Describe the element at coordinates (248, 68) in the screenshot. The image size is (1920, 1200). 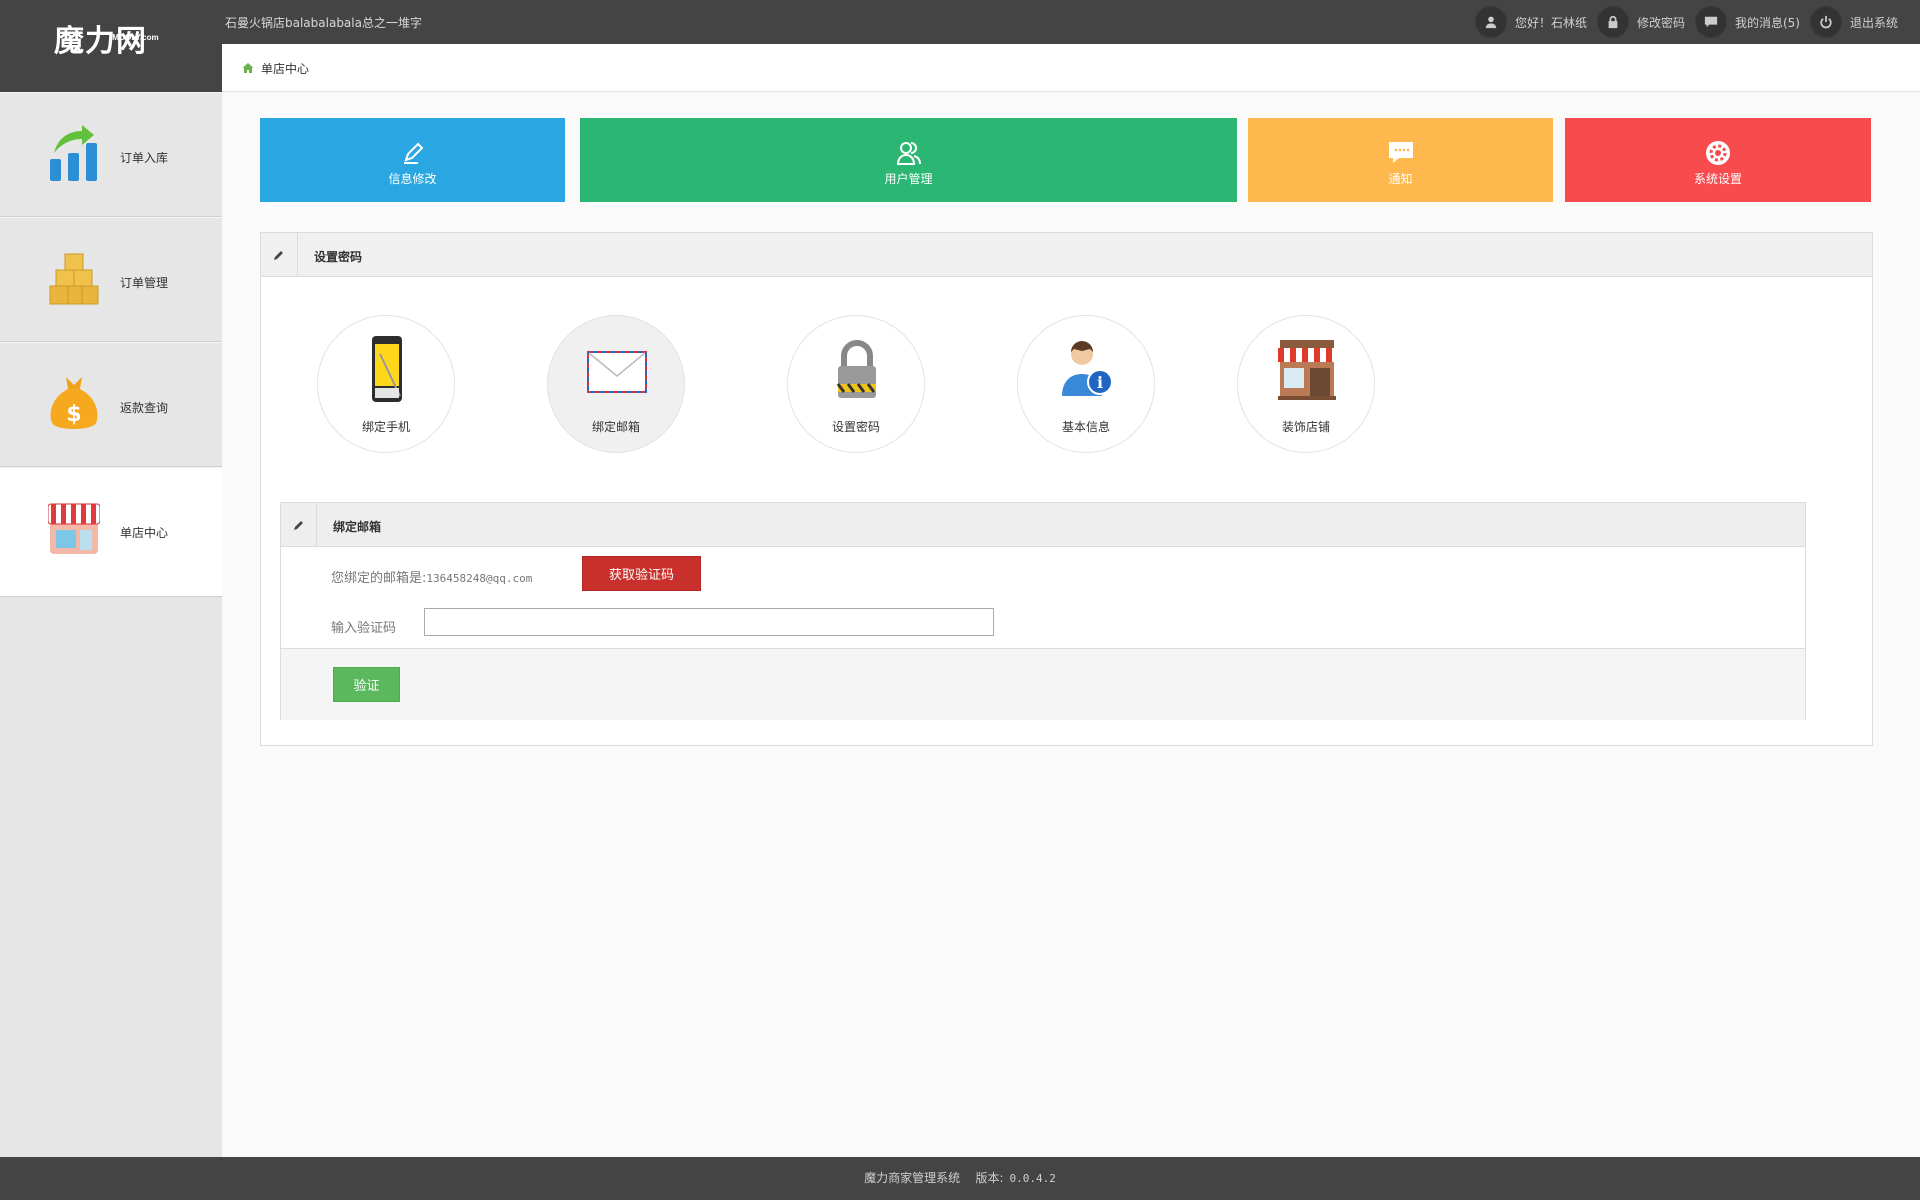
I see `home-icon` at that location.